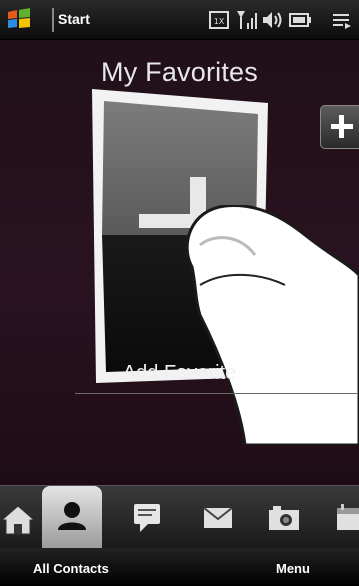 The width and height of the screenshot is (359, 586). Describe the element at coordinates (179, 373) in the screenshot. I see `add-favorite-label: Add Favorite` at that location.